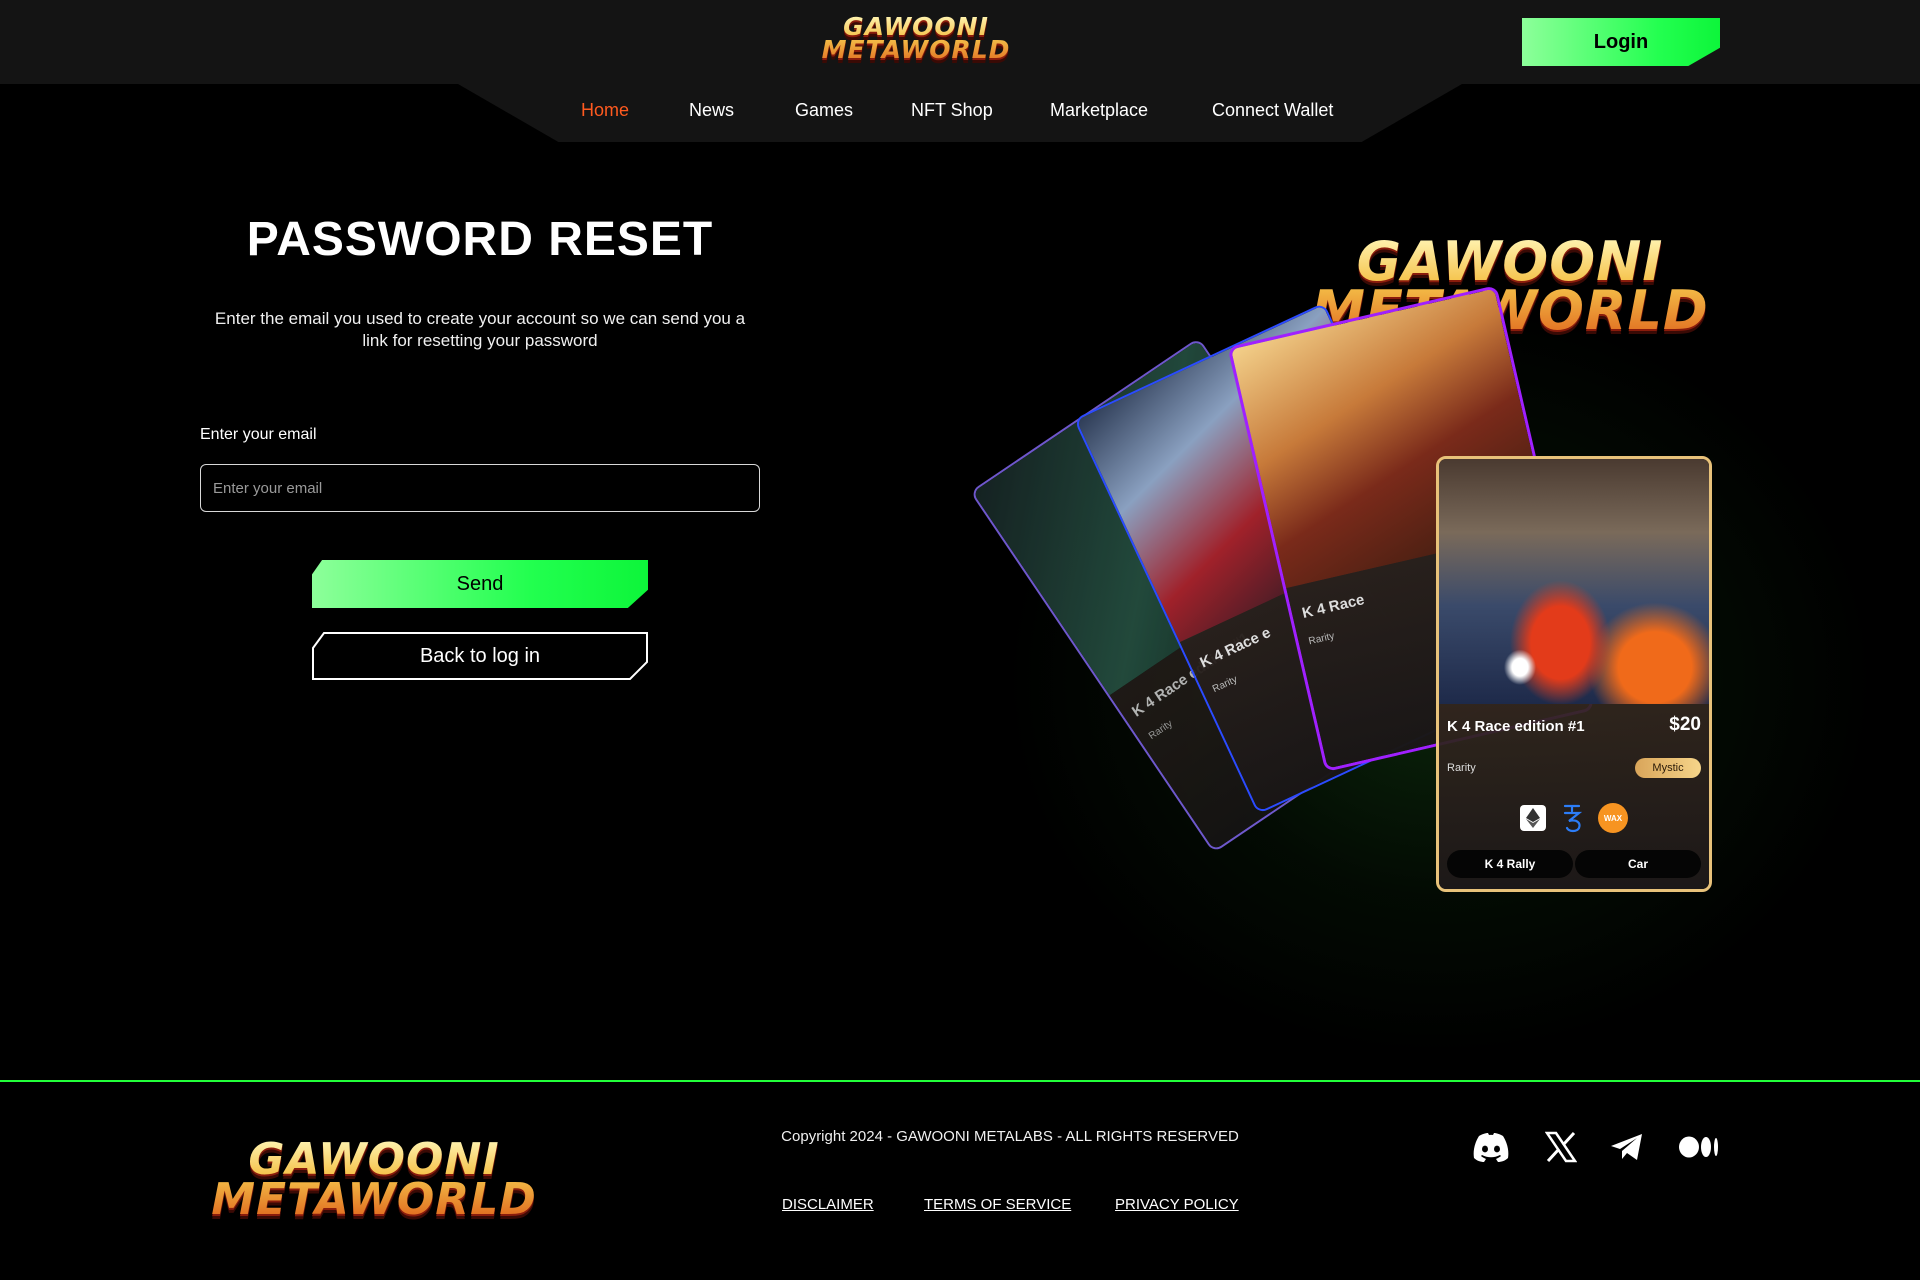 This screenshot has height=1280, width=1920. Describe the element at coordinates (1099, 110) in the screenshot. I see `nav-item-marketplace: Marketplace` at that location.